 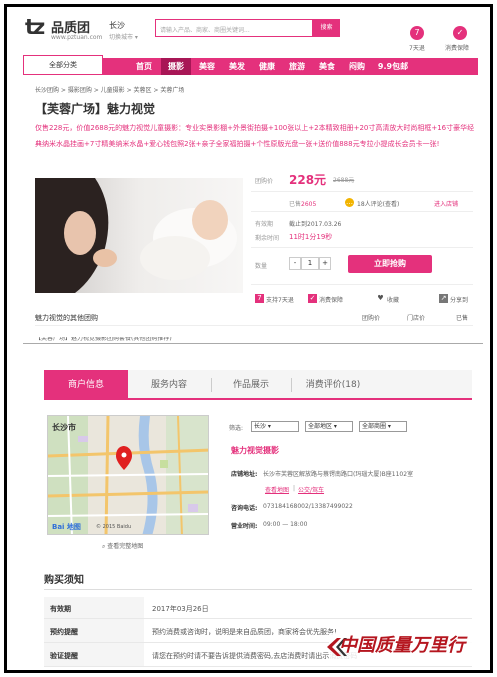 I want to click on col-sold: 已售, so click(x=462, y=318).